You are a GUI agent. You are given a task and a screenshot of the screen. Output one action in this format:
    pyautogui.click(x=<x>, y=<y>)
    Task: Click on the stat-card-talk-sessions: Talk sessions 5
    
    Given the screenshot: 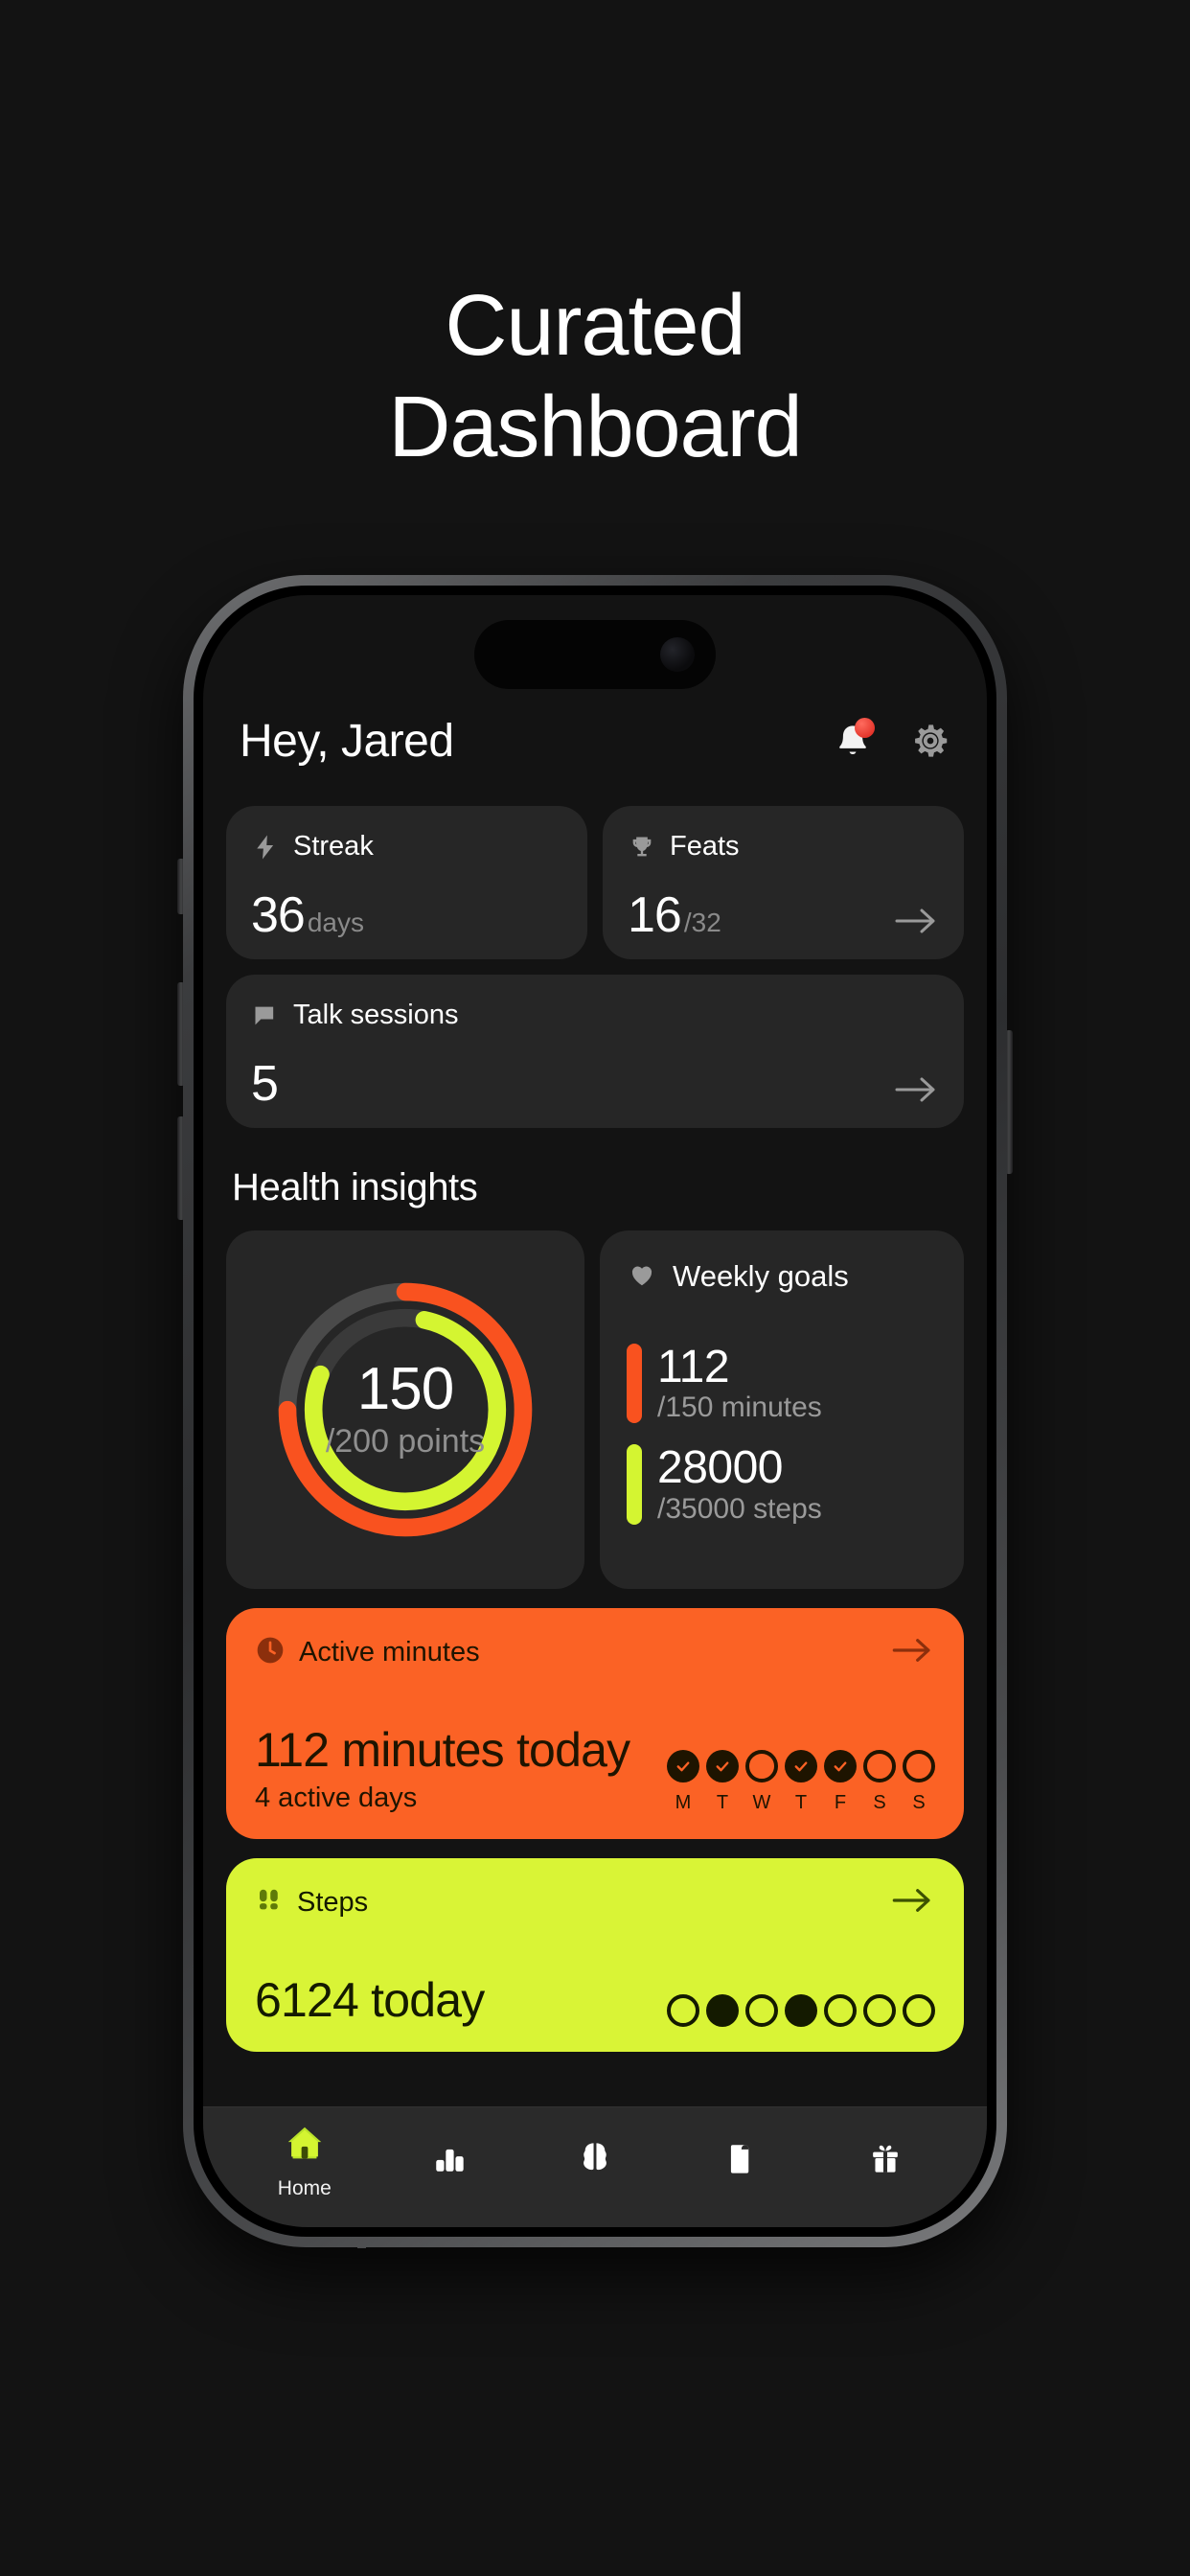 What is the action you would take?
    pyautogui.click(x=595, y=1051)
    